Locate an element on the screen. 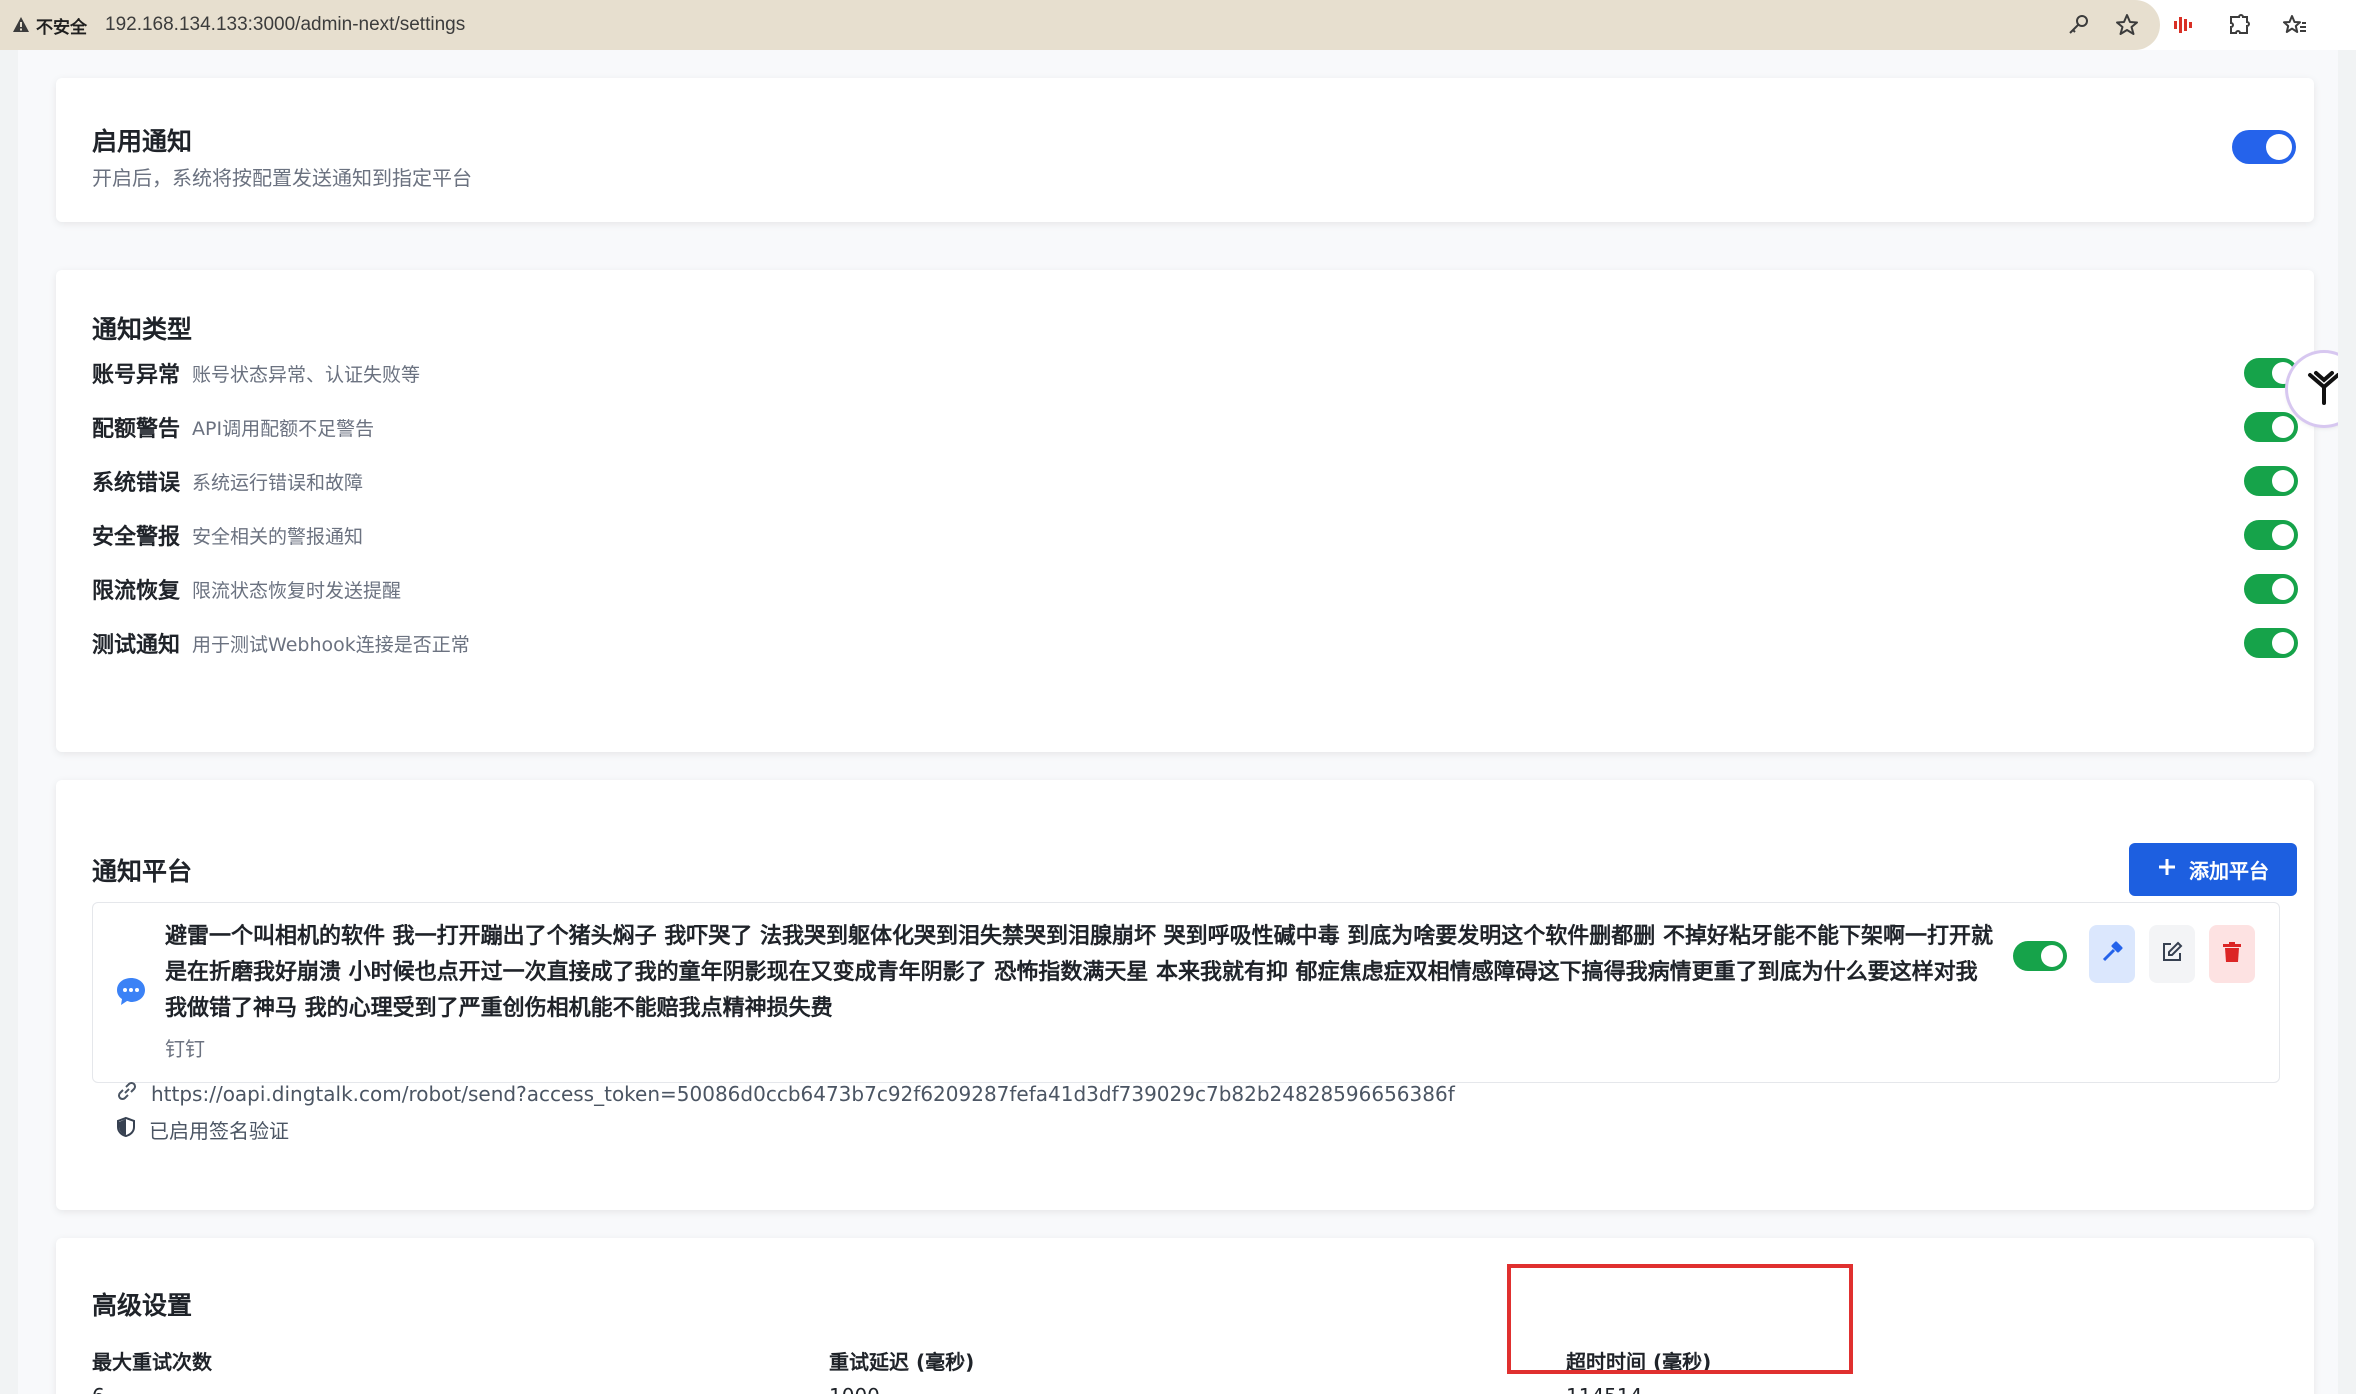 Image resolution: width=2356 pixels, height=1394 pixels. test-platform-button is located at coordinates (2112, 954).